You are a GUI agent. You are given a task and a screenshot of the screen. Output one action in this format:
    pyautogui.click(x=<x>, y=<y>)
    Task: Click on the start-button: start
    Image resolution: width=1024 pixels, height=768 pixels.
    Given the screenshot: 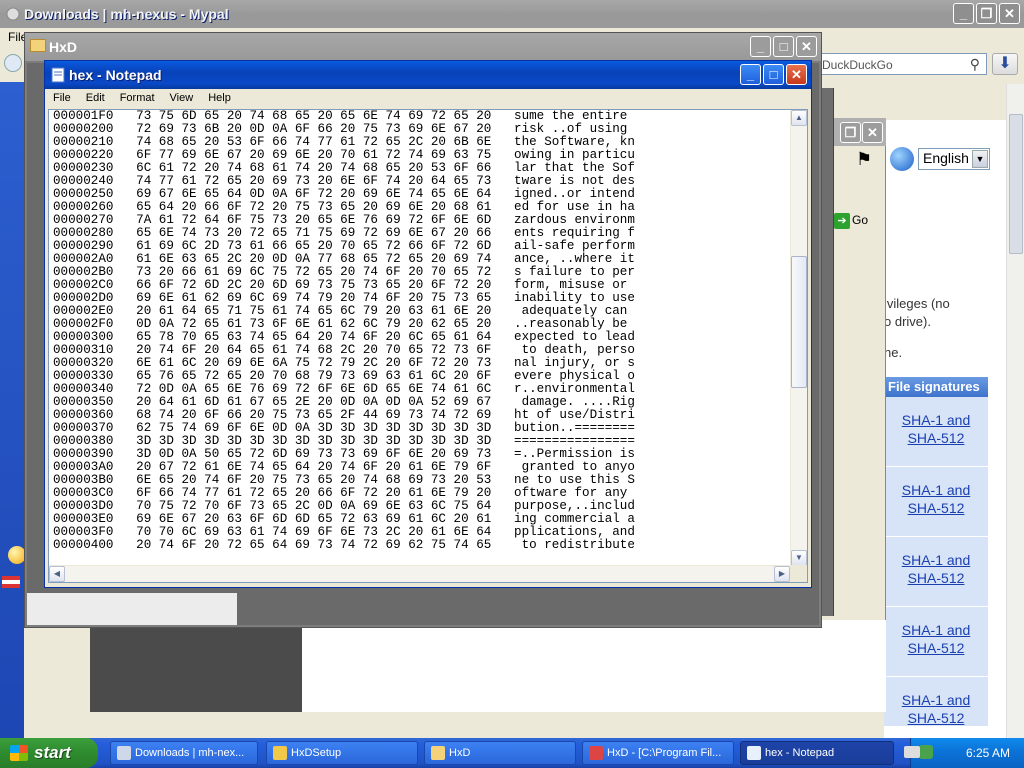 What is the action you would take?
    pyautogui.click(x=49, y=753)
    